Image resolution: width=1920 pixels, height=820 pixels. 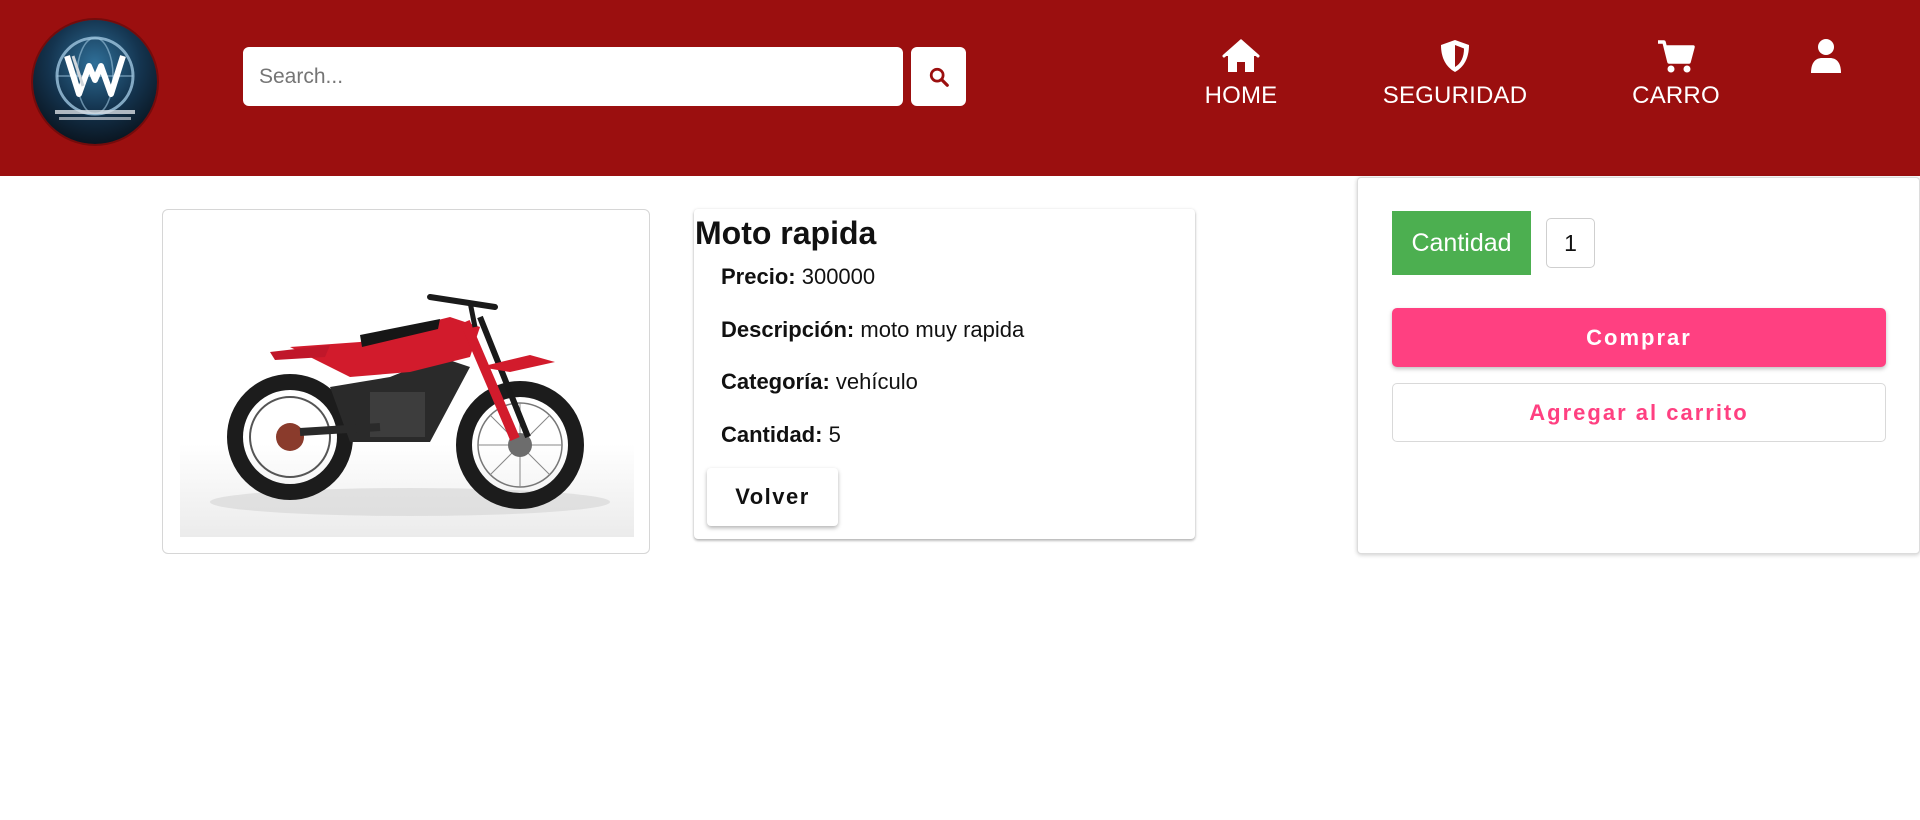 What do you see at coordinates (1639, 337) in the screenshot?
I see `buy-button: Comprar` at bounding box center [1639, 337].